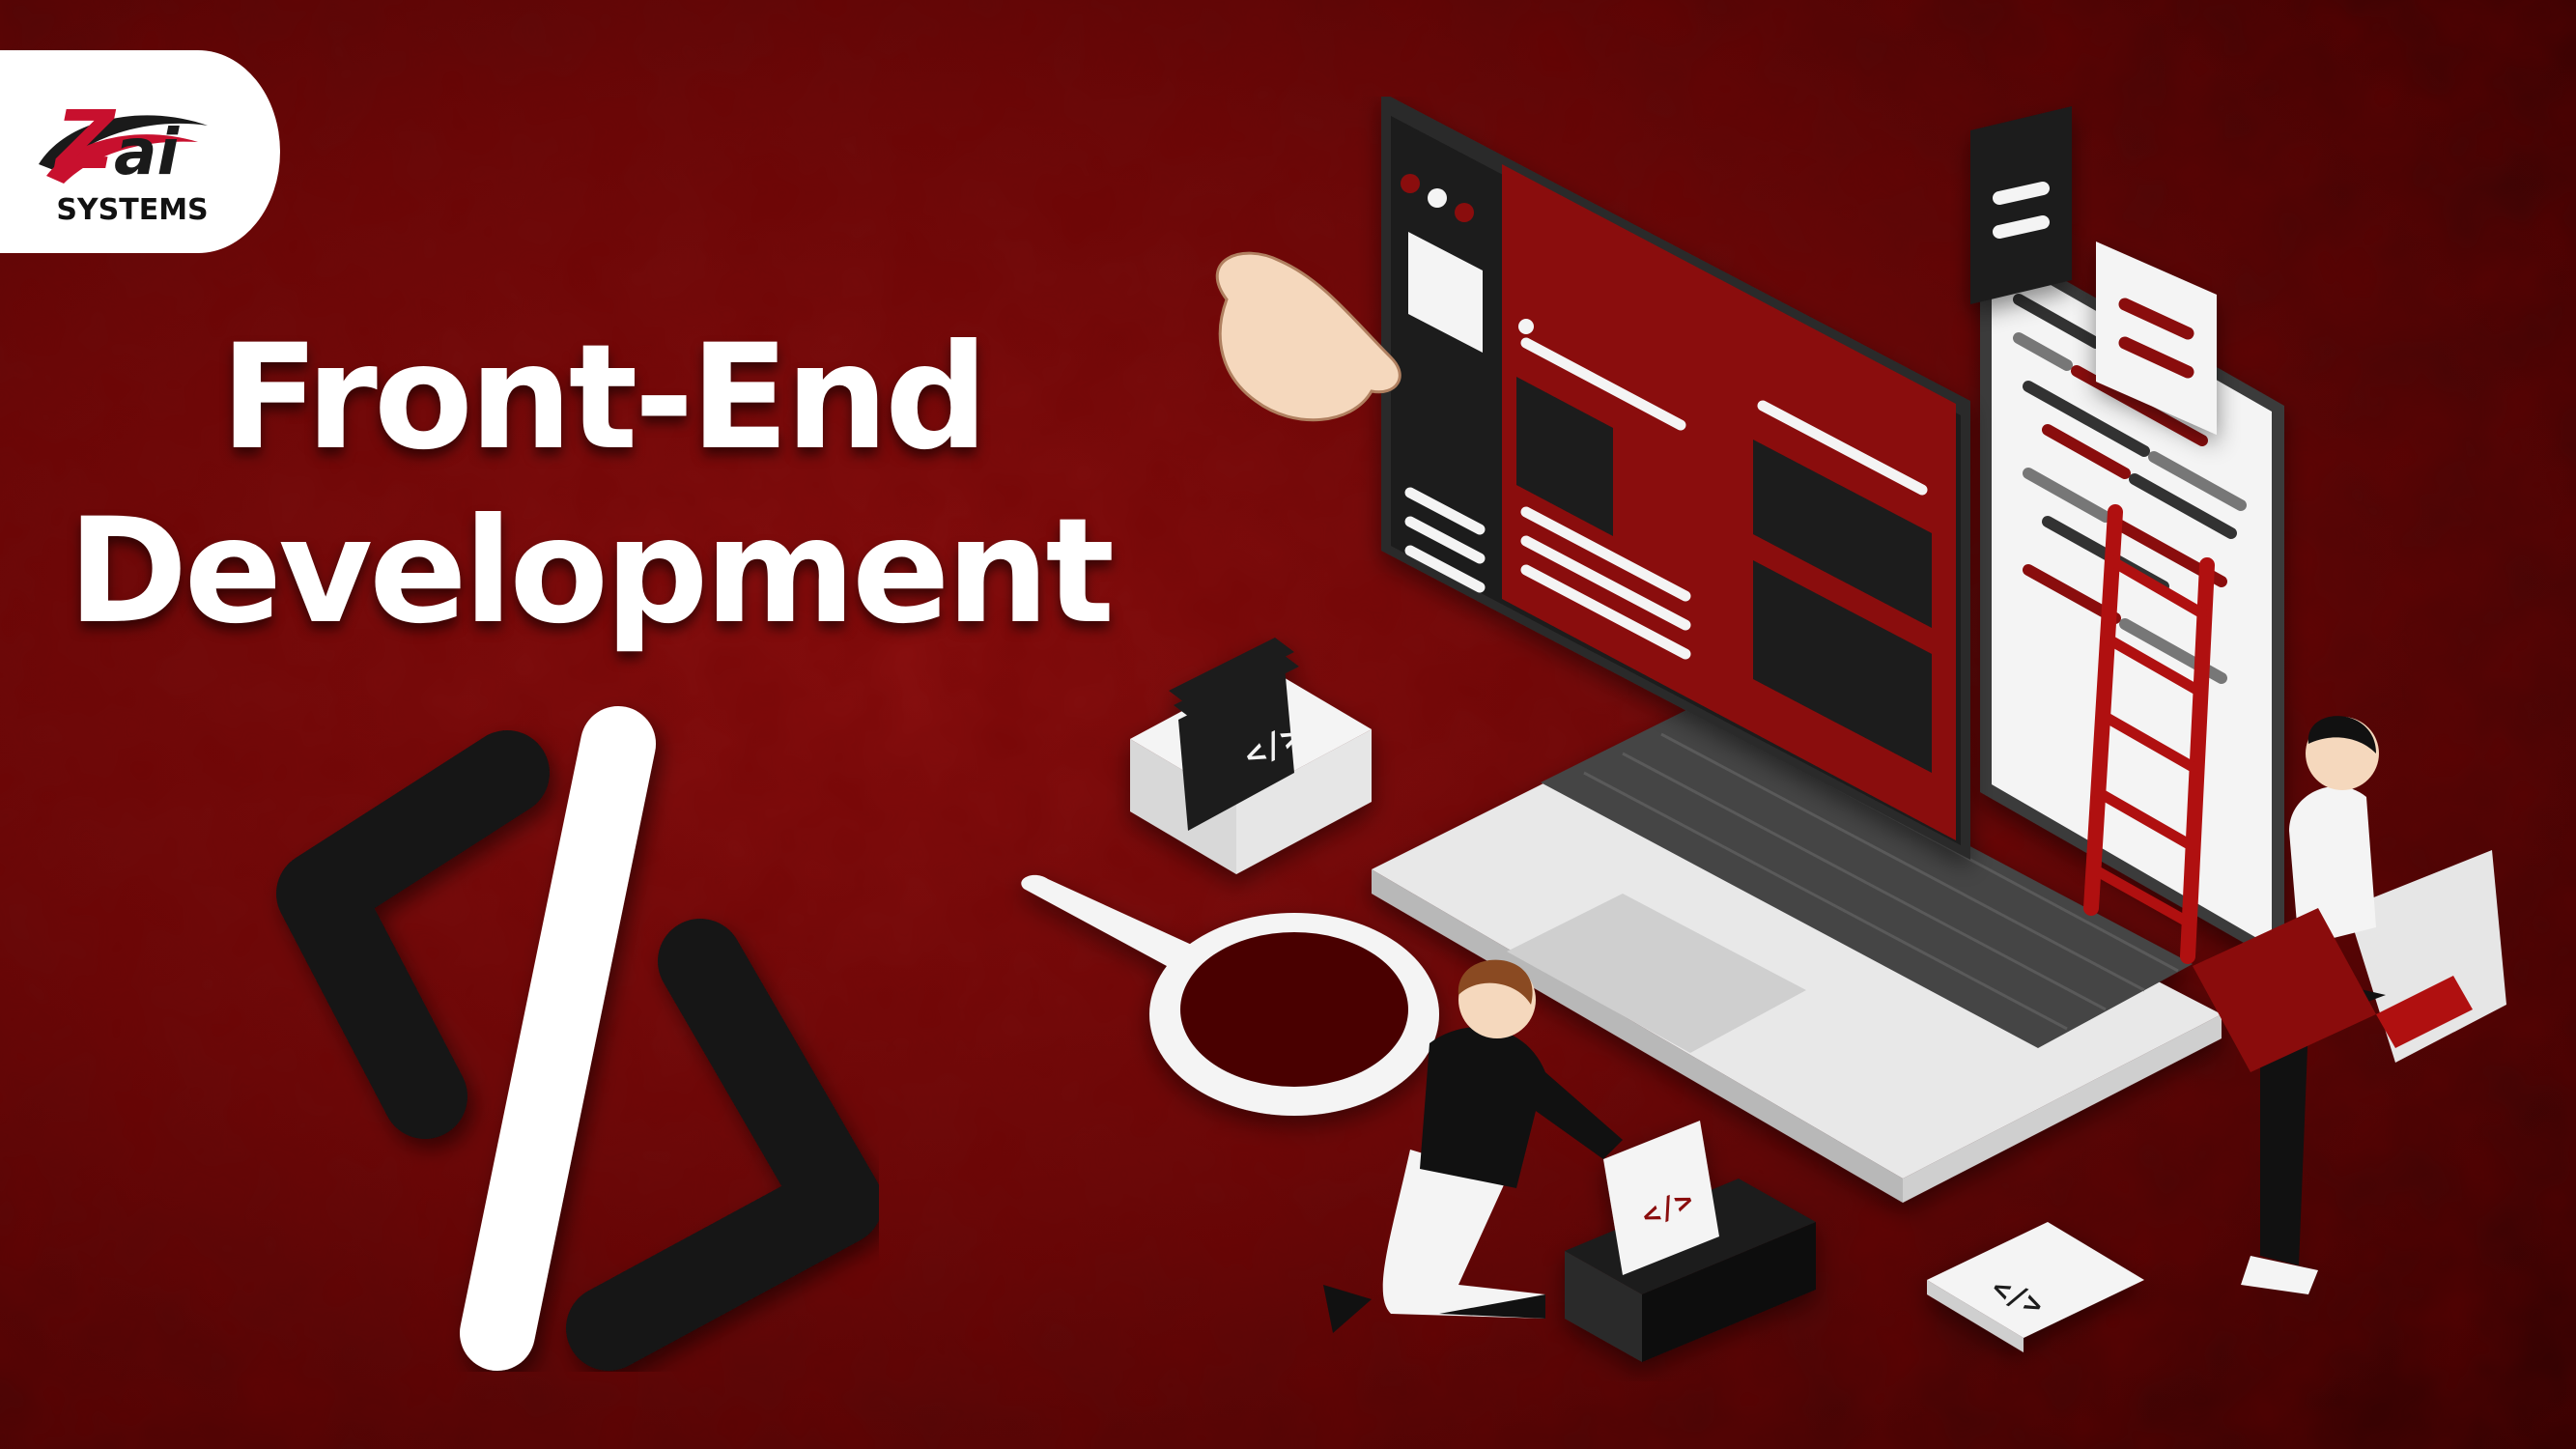 The height and width of the screenshot is (1449, 2576). What do you see at coordinates (1251, 756) in the screenshot?
I see `code-file-box: </>` at bounding box center [1251, 756].